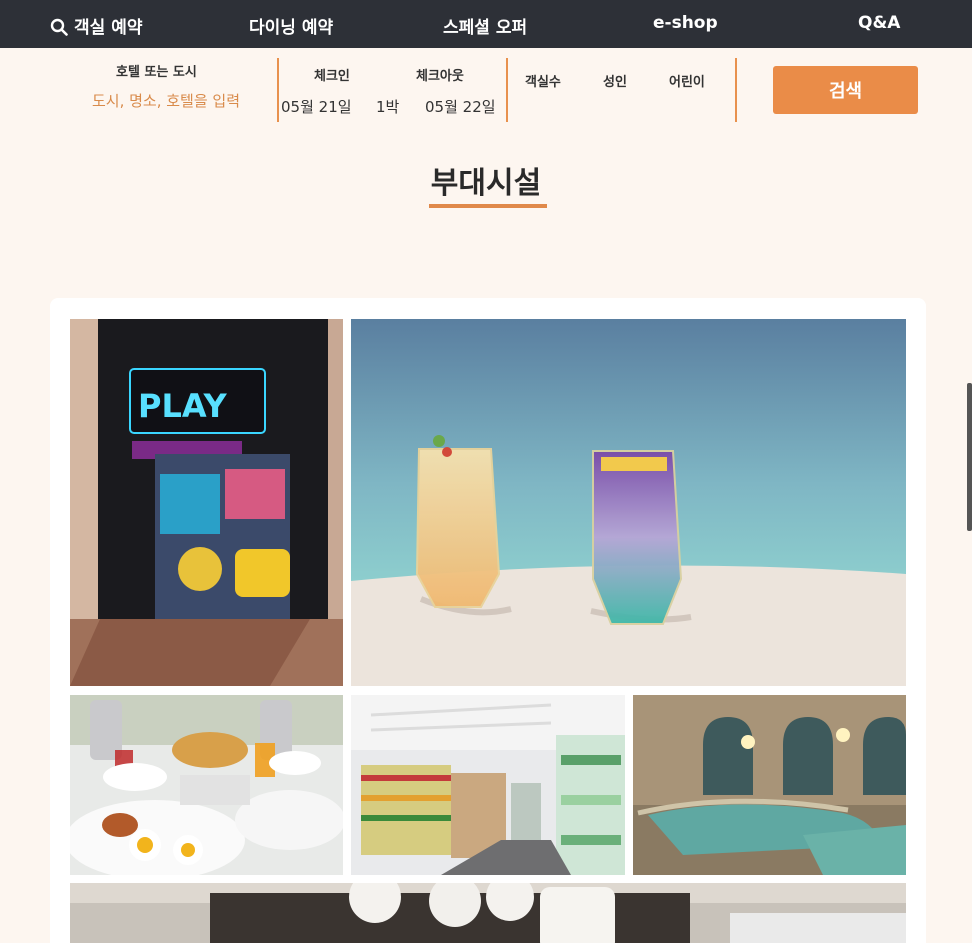 This screenshot has height=943, width=972. I want to click on checkin-date: 05월 21일, so click(316, 106).